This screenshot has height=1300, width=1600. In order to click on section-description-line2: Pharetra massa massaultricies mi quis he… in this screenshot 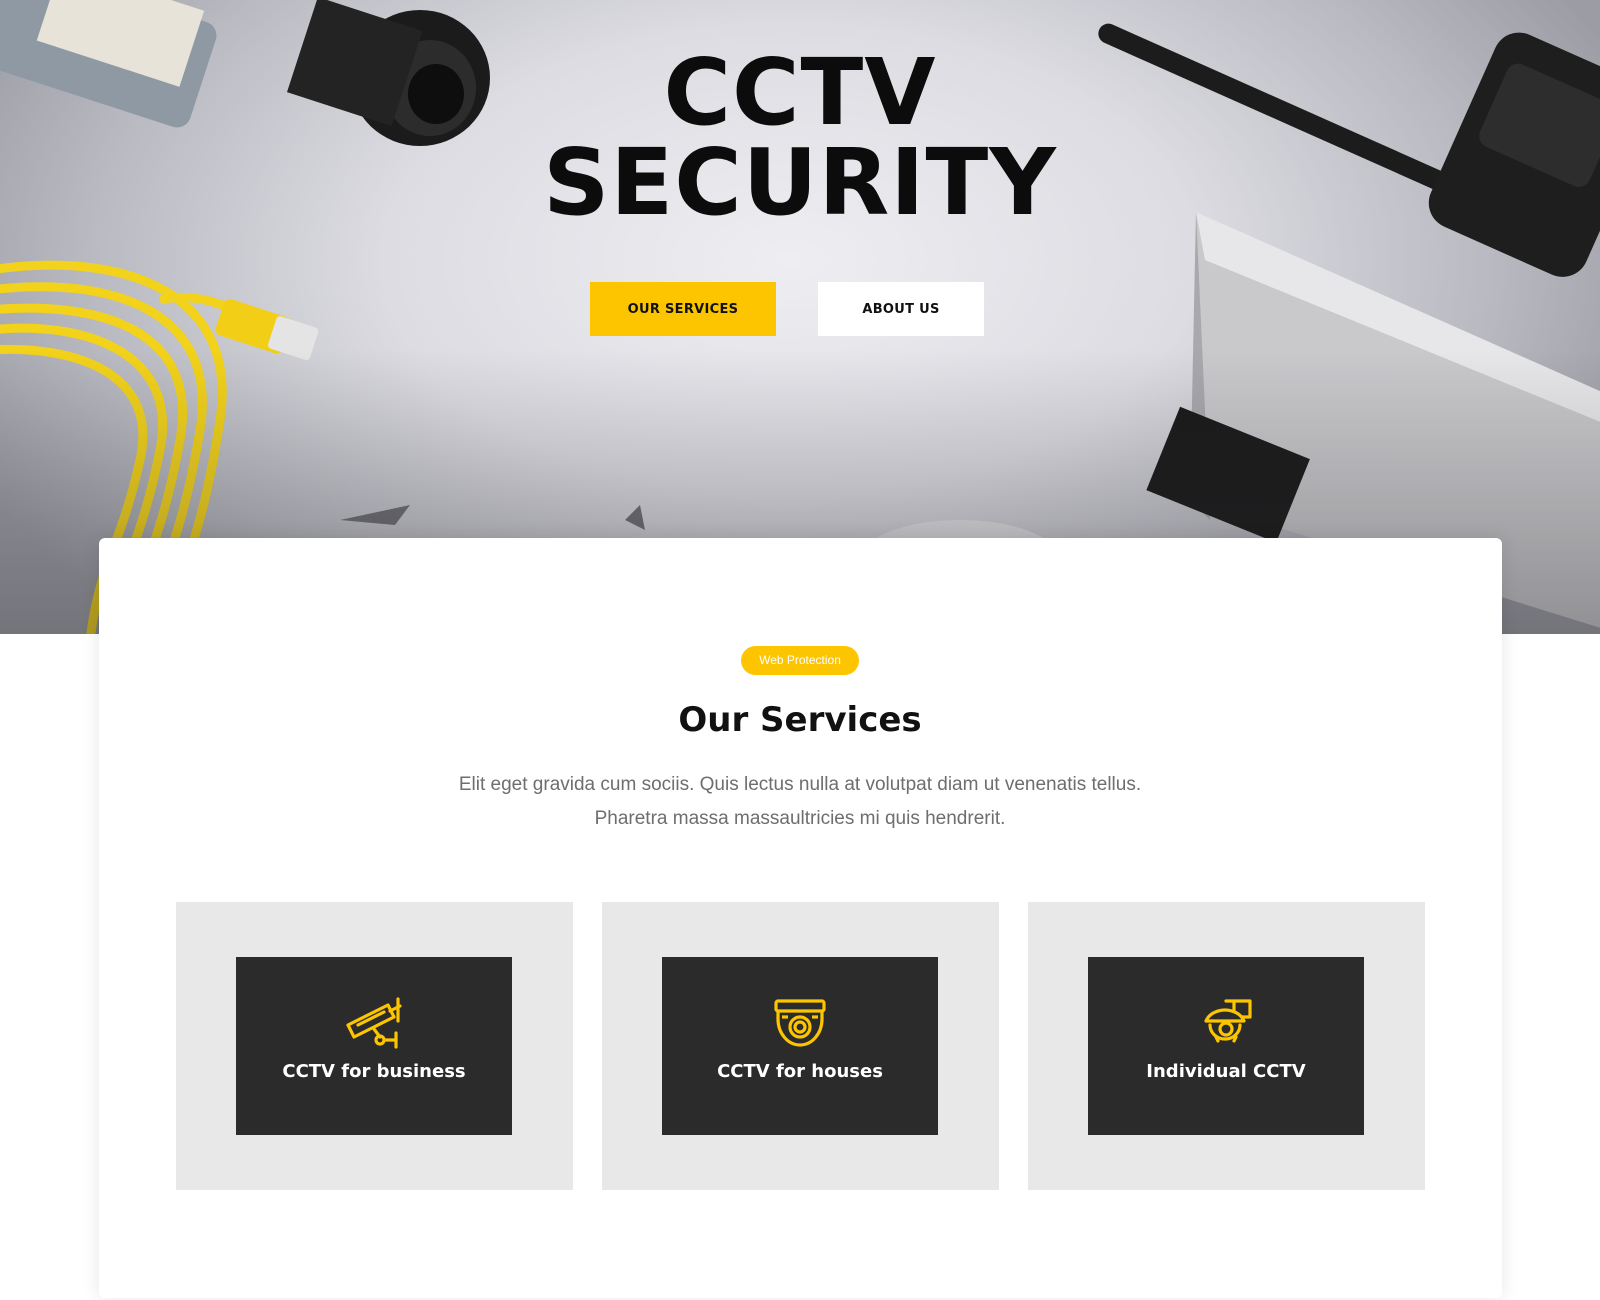, I will do `click(800, 818)`.